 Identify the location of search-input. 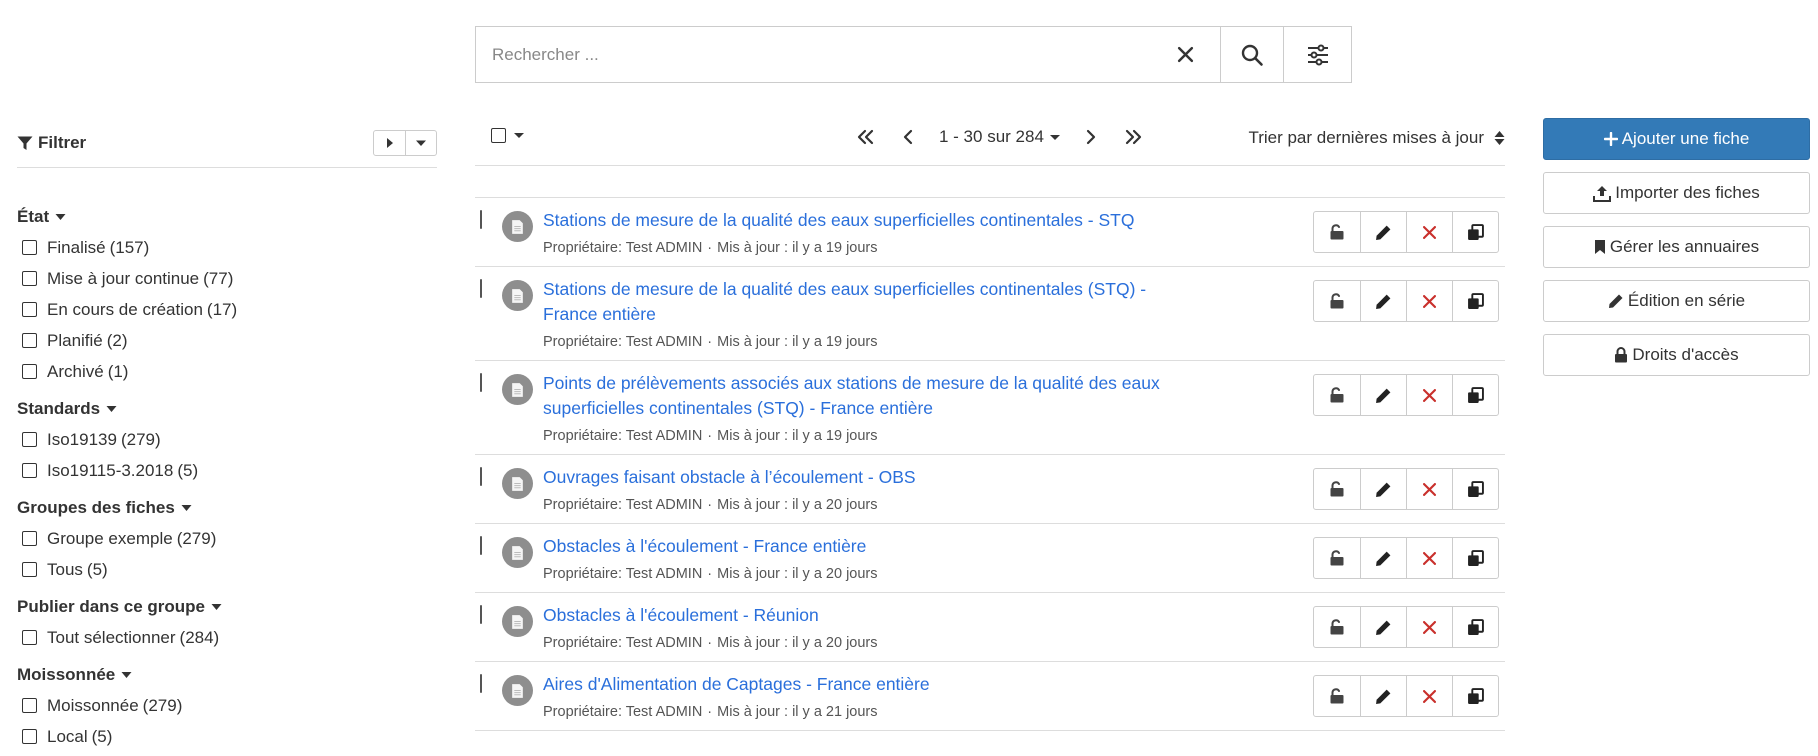
(813, 54).